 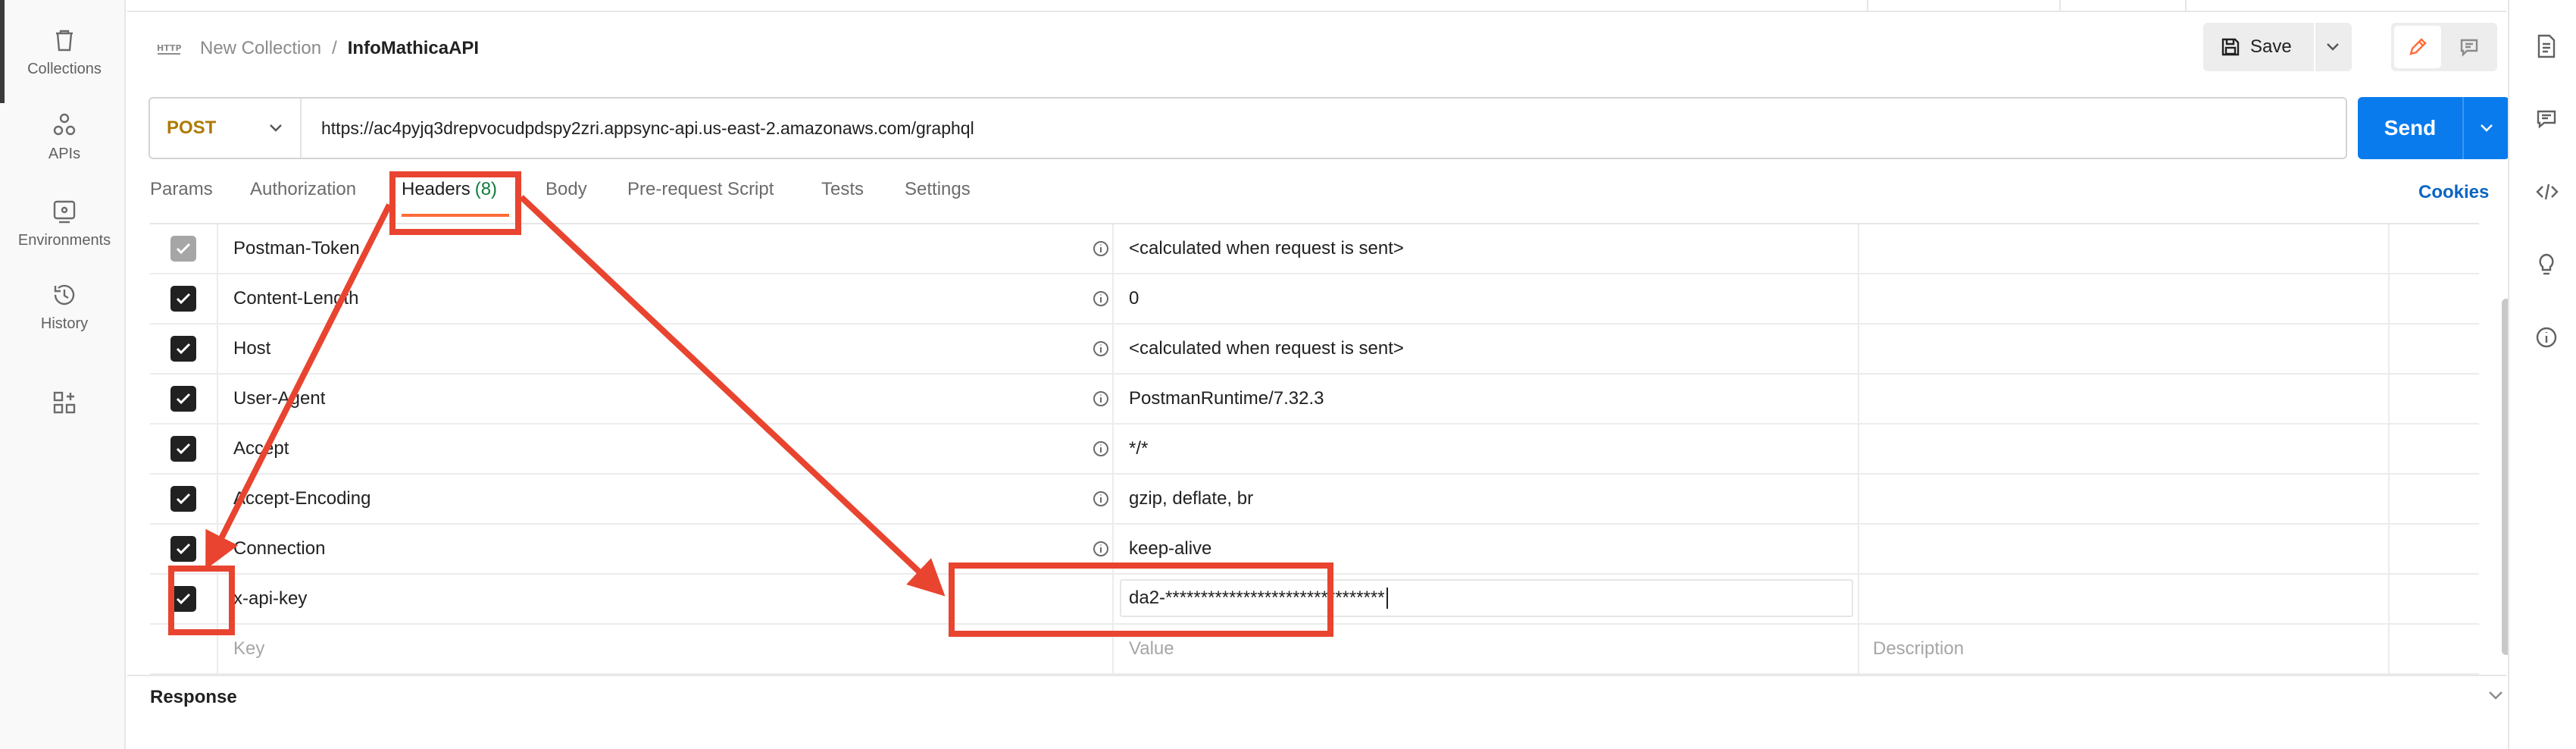 What do you see at coordinates (666, 298) in the screenshot?
I see `header-key: Content-Length` at bounding box center [666, 298].